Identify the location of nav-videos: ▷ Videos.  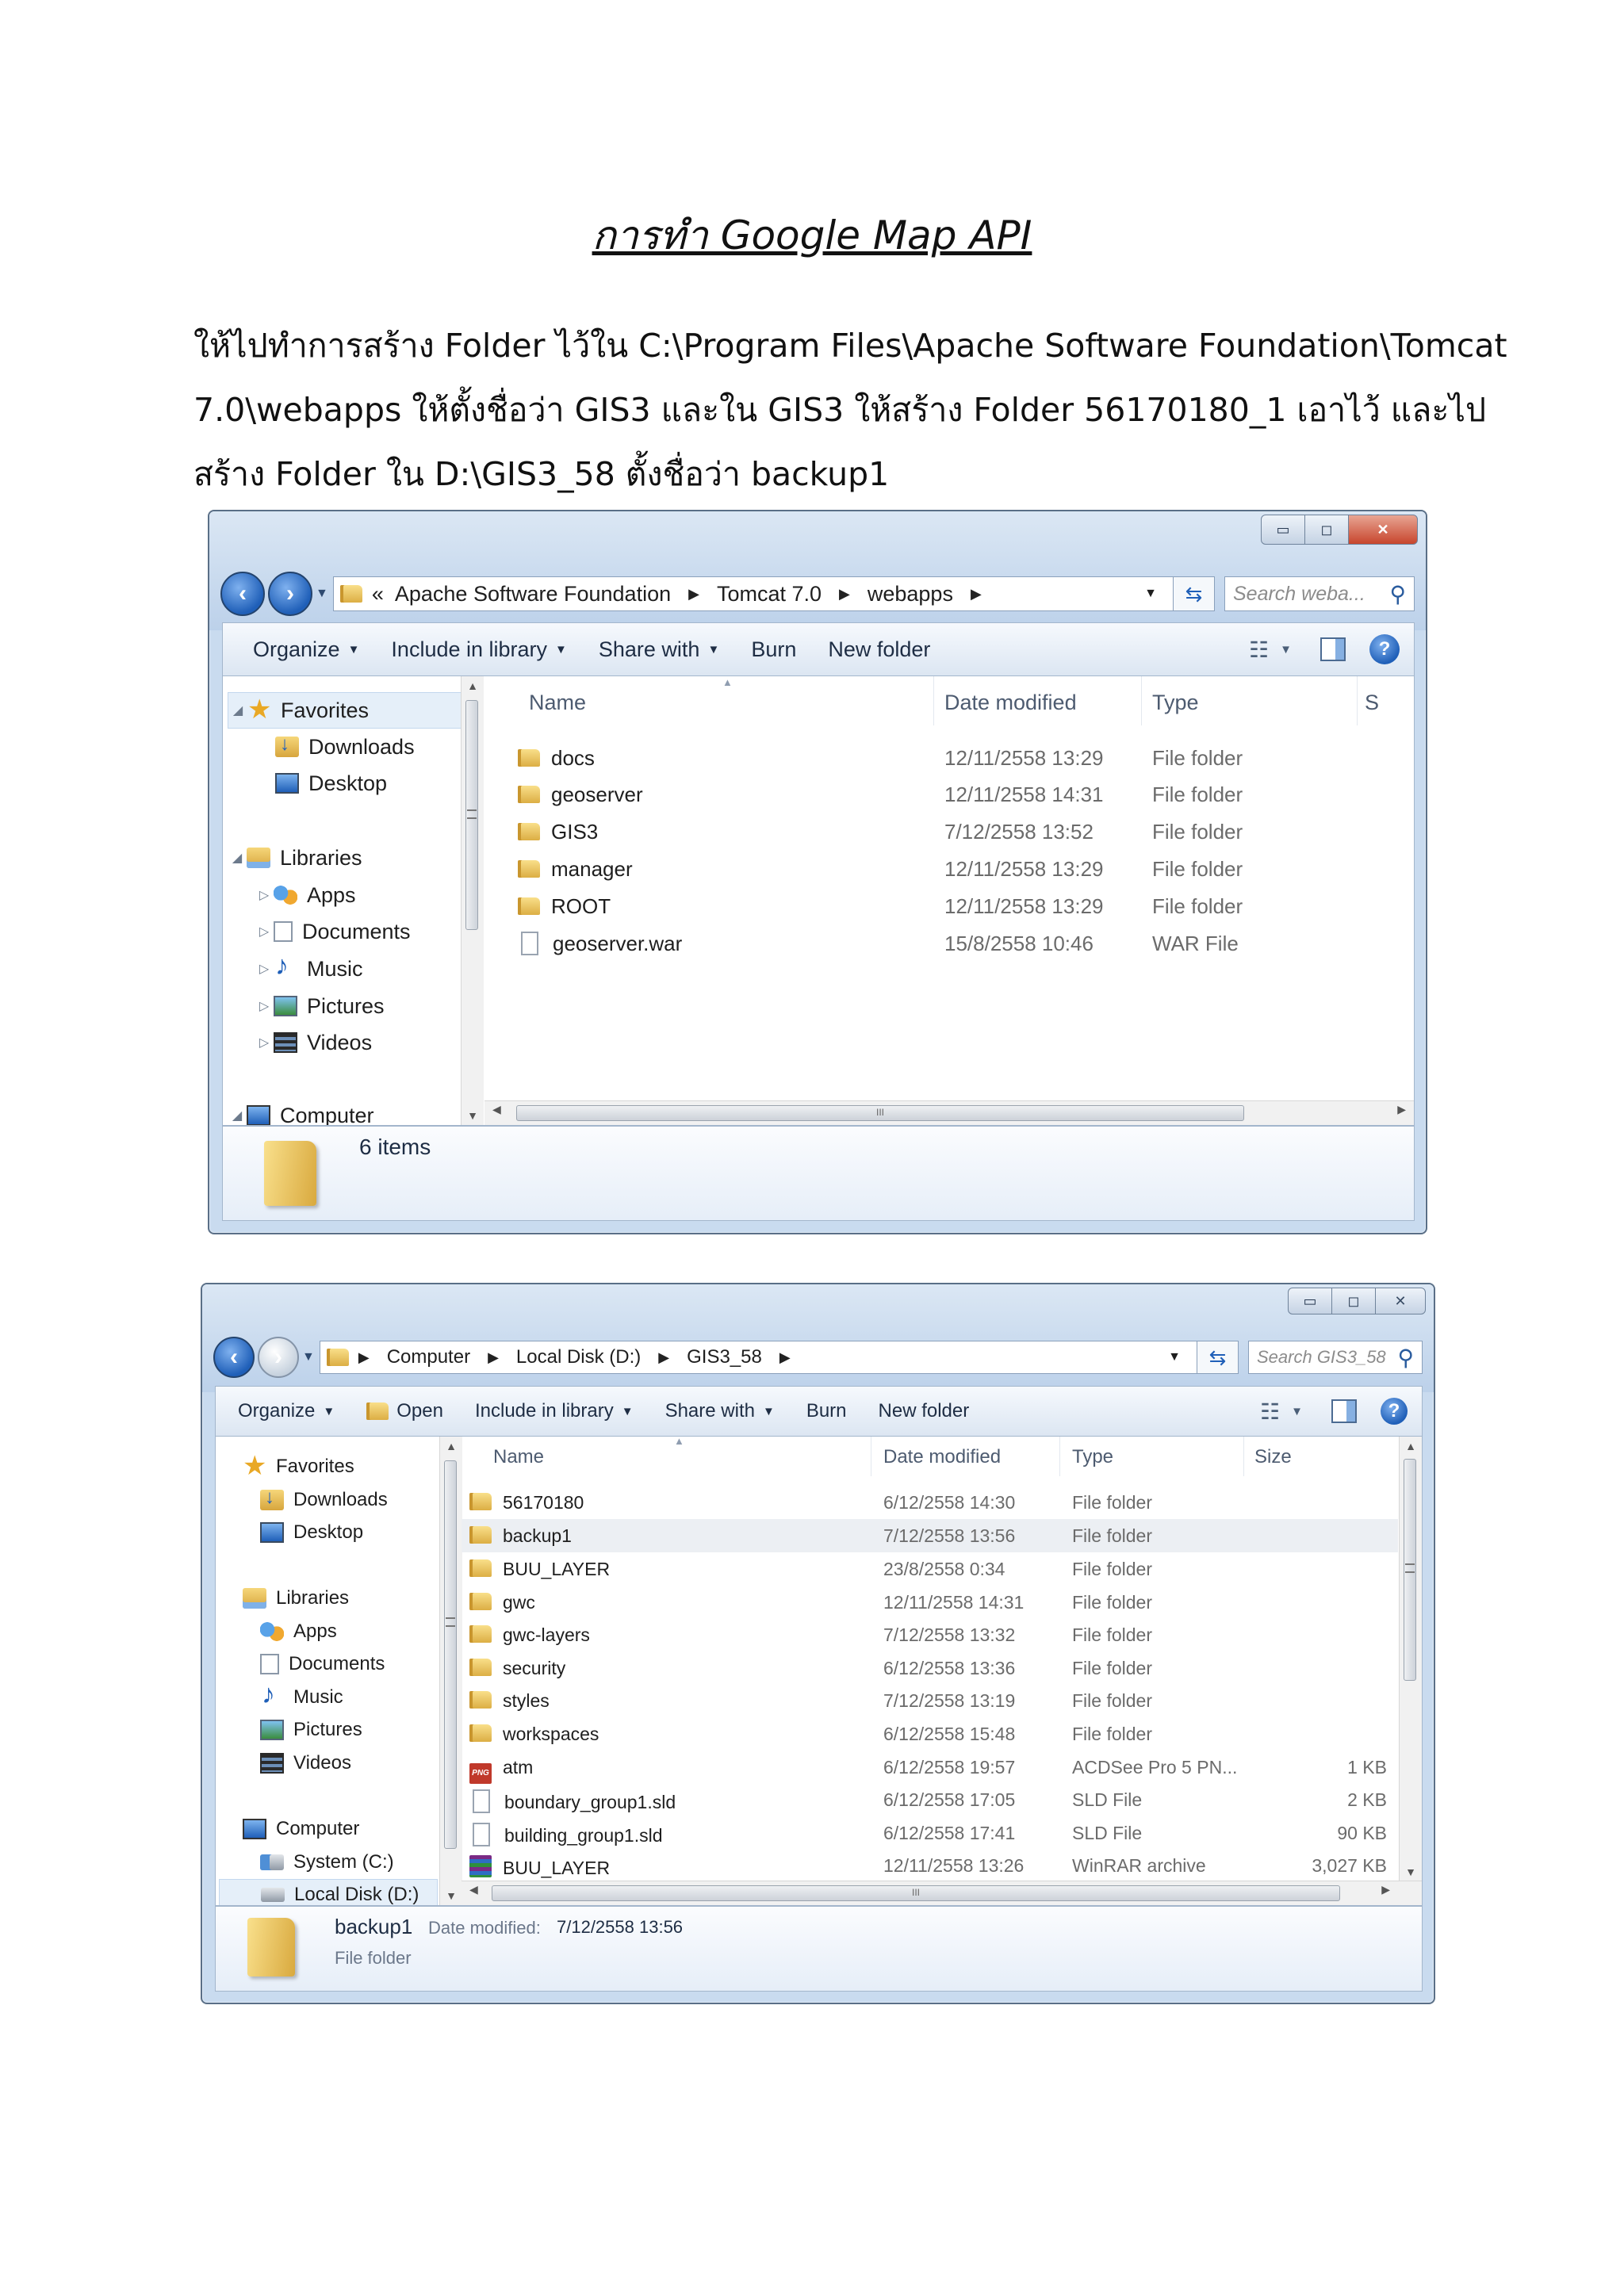
(313, 1042).